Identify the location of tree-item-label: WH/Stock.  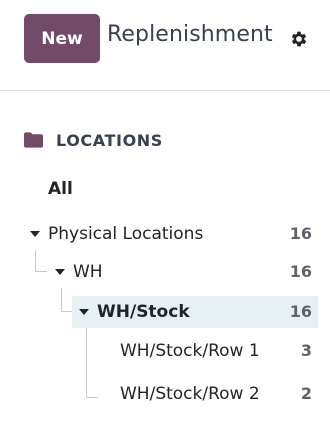
(143, 312).